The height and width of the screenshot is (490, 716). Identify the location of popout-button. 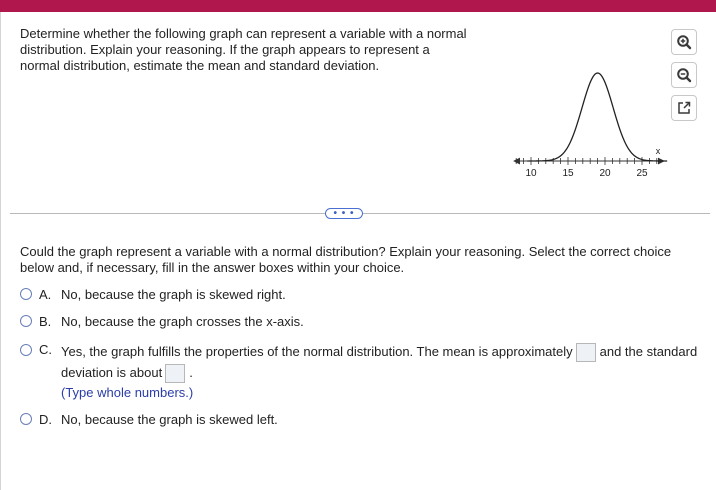
(684, 108).